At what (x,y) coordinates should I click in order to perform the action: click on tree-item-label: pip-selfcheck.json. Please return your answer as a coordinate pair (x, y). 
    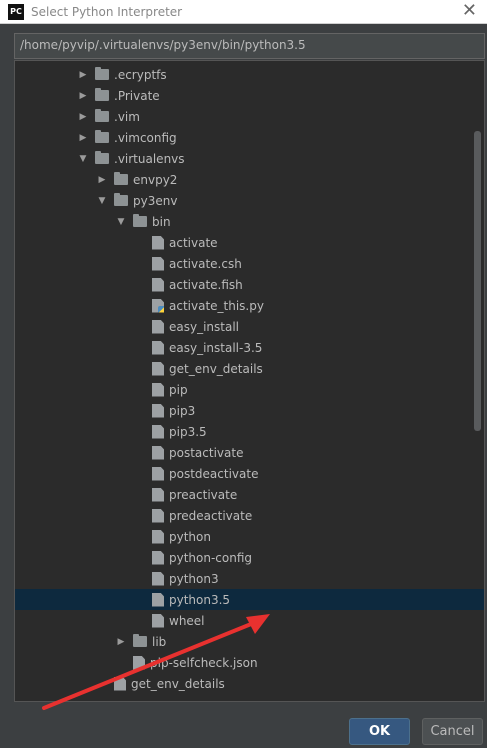
    Looking at the image, I should click on (204, 662).